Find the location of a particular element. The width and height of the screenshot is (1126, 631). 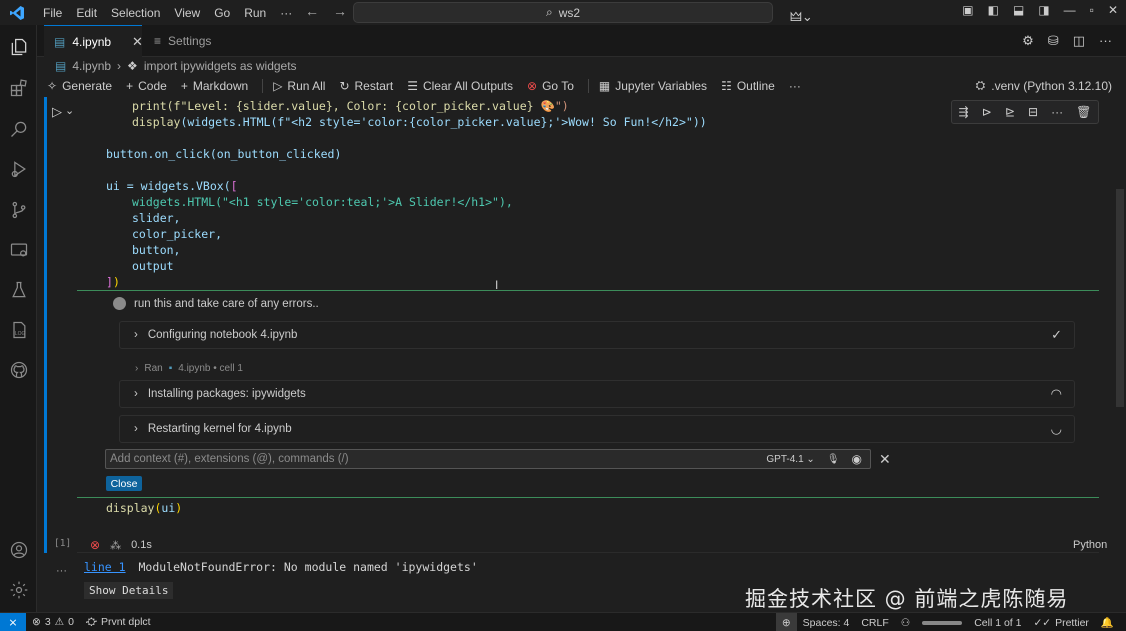

toolbar-more-button: ··· is located at coordinates (795, 86).